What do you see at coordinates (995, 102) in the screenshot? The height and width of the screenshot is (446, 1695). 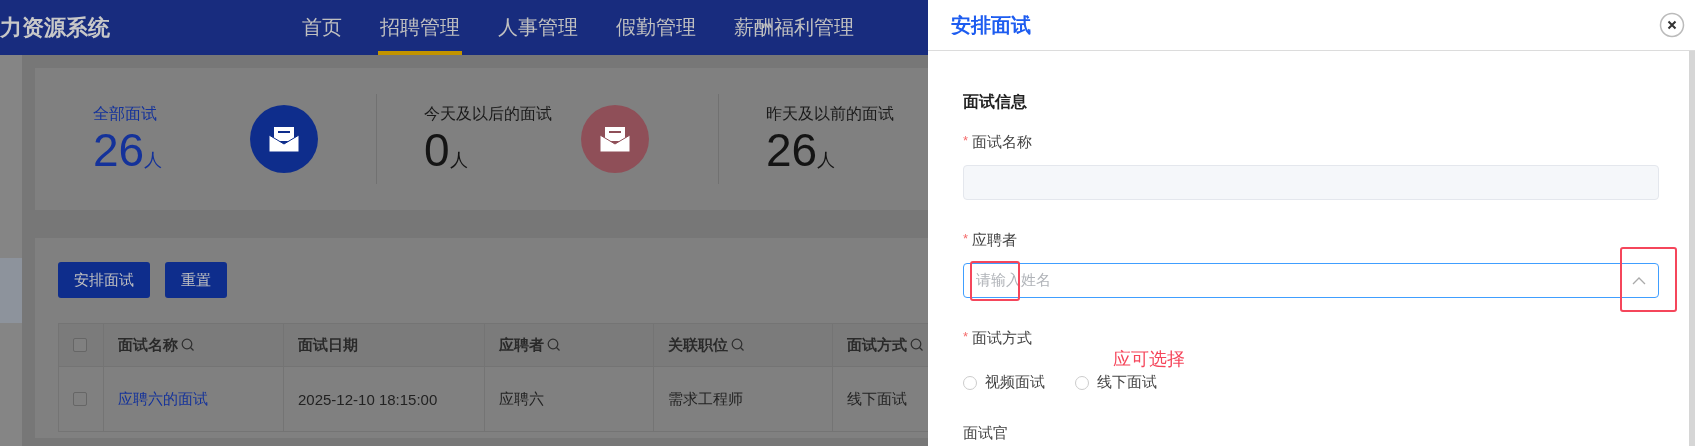 I see `section-title: 面试信息` at bounding box center [995, 102].